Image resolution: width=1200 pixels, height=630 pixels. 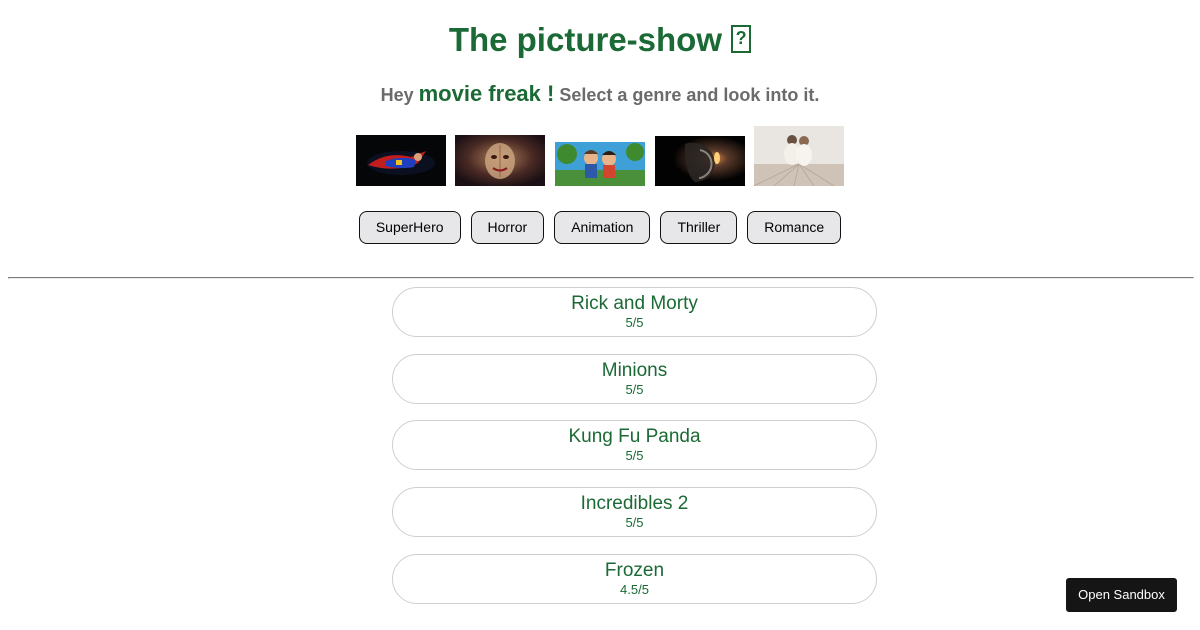 I want to click on movie-card: Kung Fu Panda 5/5, so click(x=634, y=445).